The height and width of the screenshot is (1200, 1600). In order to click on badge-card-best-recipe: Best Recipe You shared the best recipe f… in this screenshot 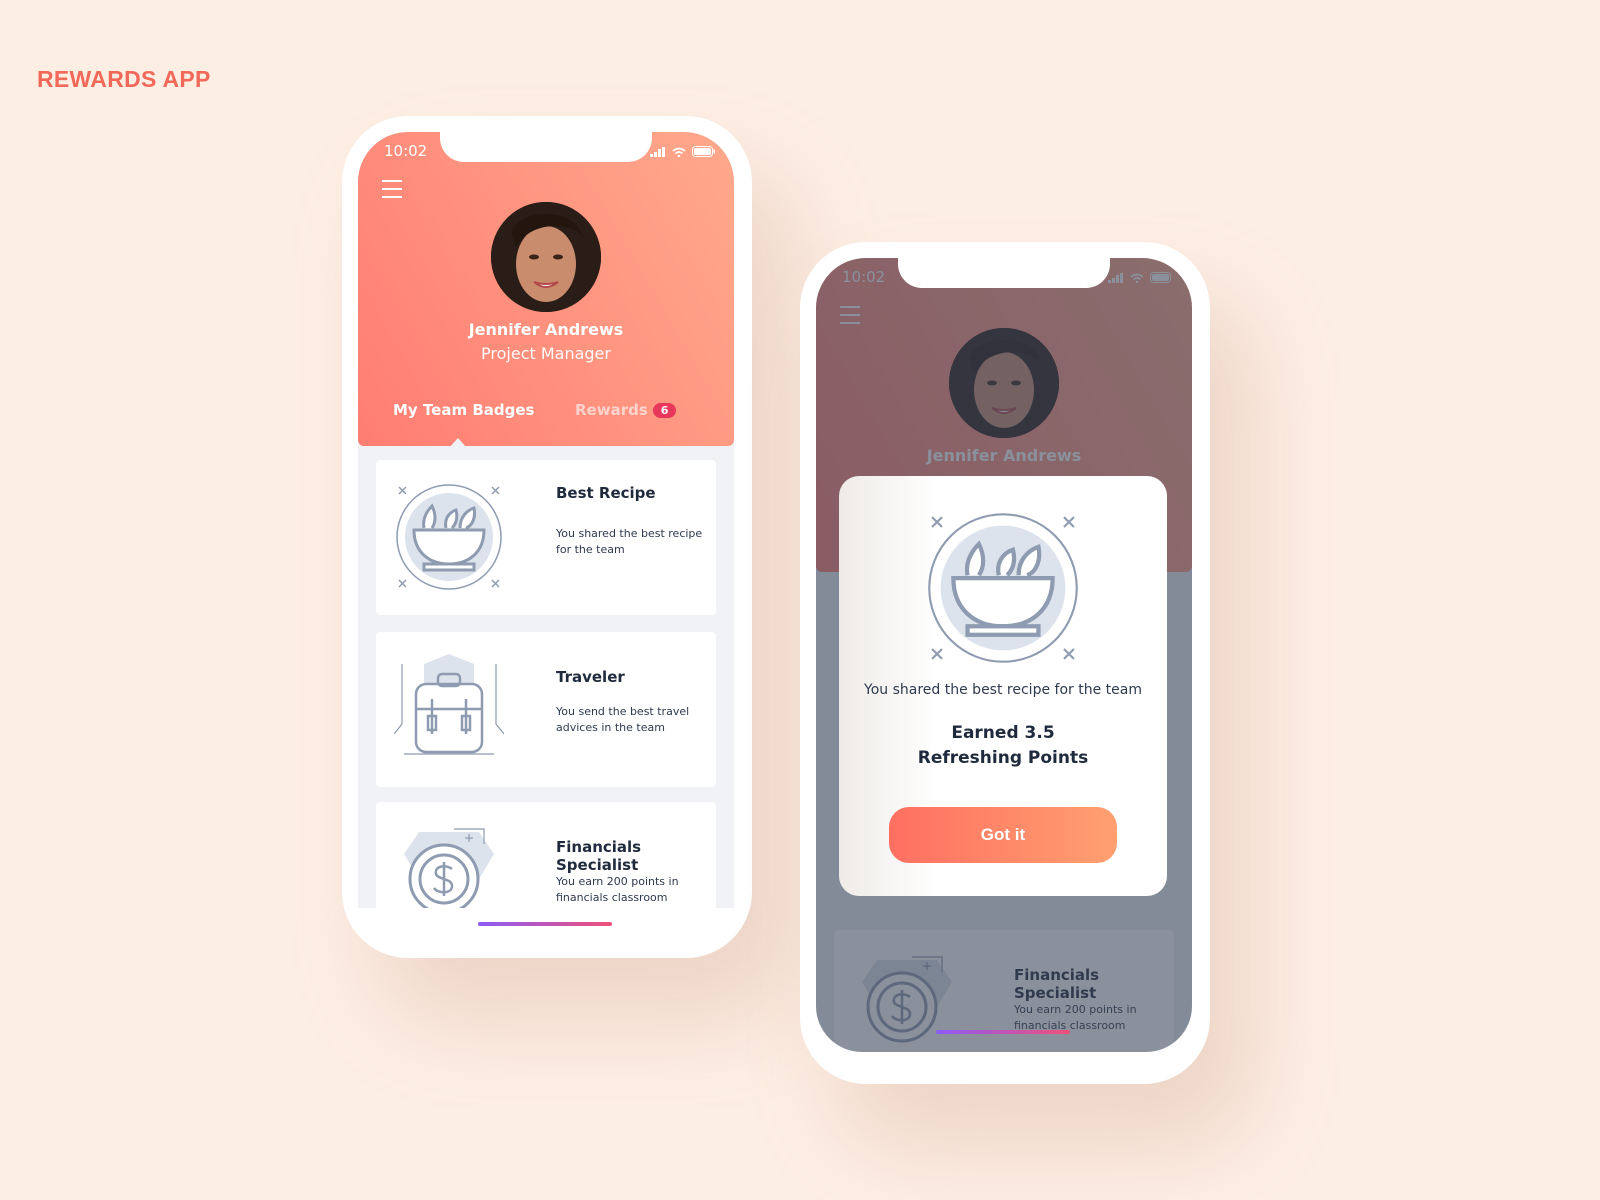, I will do `click(546, 537)`.